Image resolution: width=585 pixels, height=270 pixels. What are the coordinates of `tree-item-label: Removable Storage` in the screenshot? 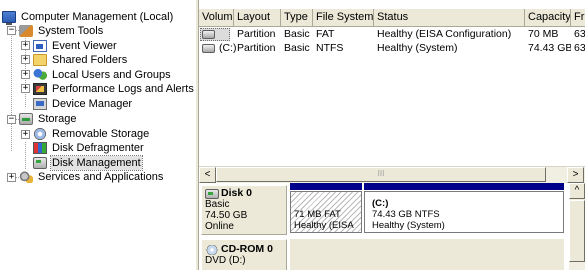 It's located at (101, 134).